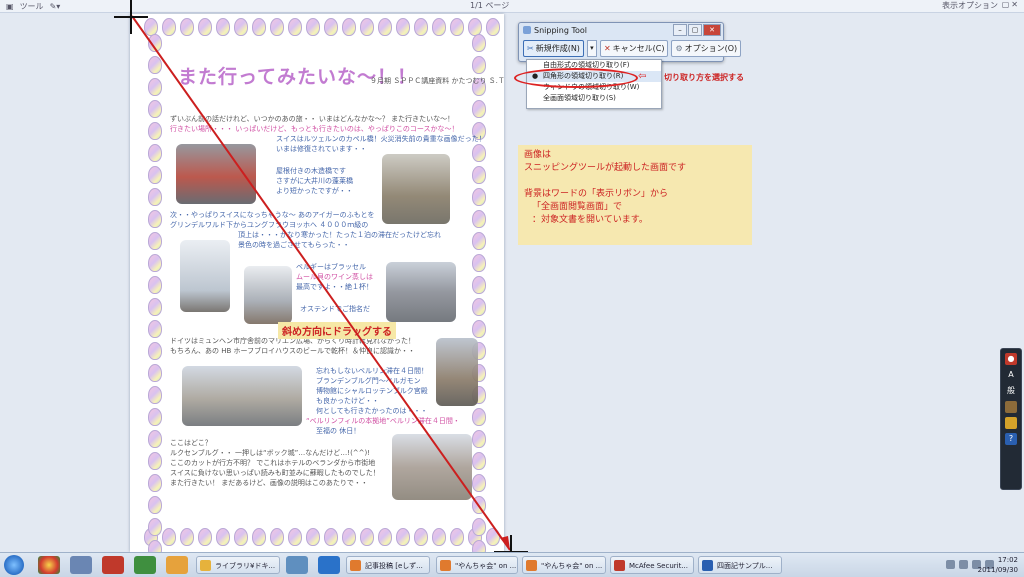 This screenshot has width=1024, height=577. Describe the element at coordinates (591, 48) in the screenshot. I see `new-snip-dropdown-arrow: ▾` at that location.